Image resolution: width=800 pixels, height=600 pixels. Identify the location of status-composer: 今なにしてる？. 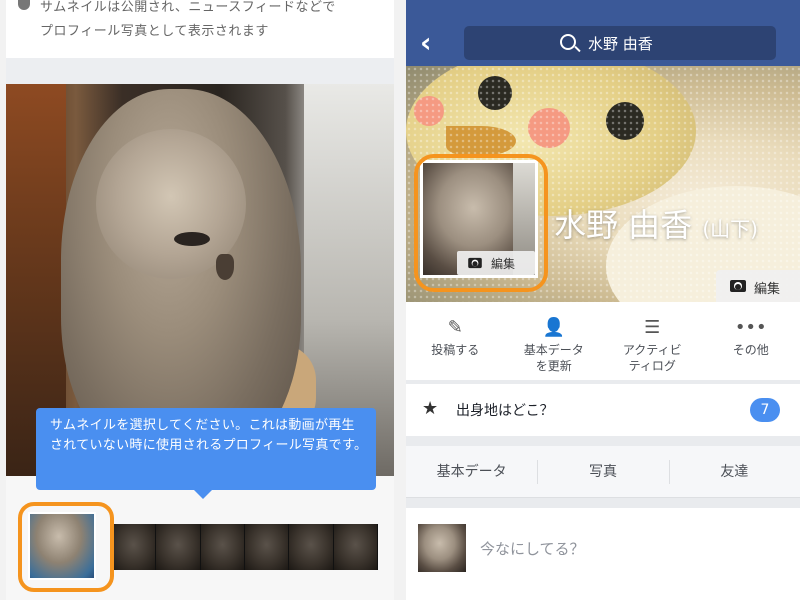
(603, 554).